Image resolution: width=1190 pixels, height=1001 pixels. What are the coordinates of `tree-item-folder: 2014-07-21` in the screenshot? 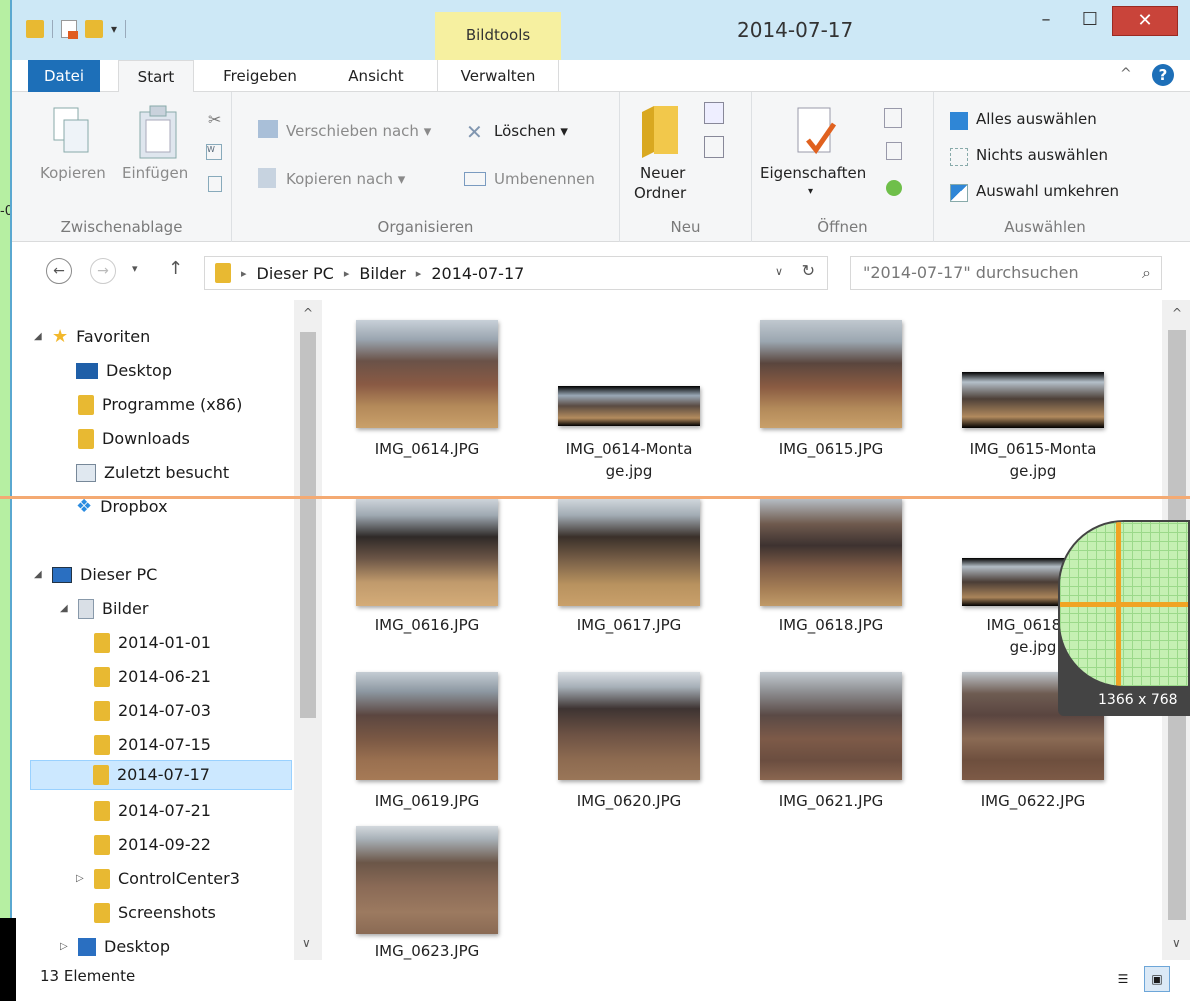 It's located at (152, 811).